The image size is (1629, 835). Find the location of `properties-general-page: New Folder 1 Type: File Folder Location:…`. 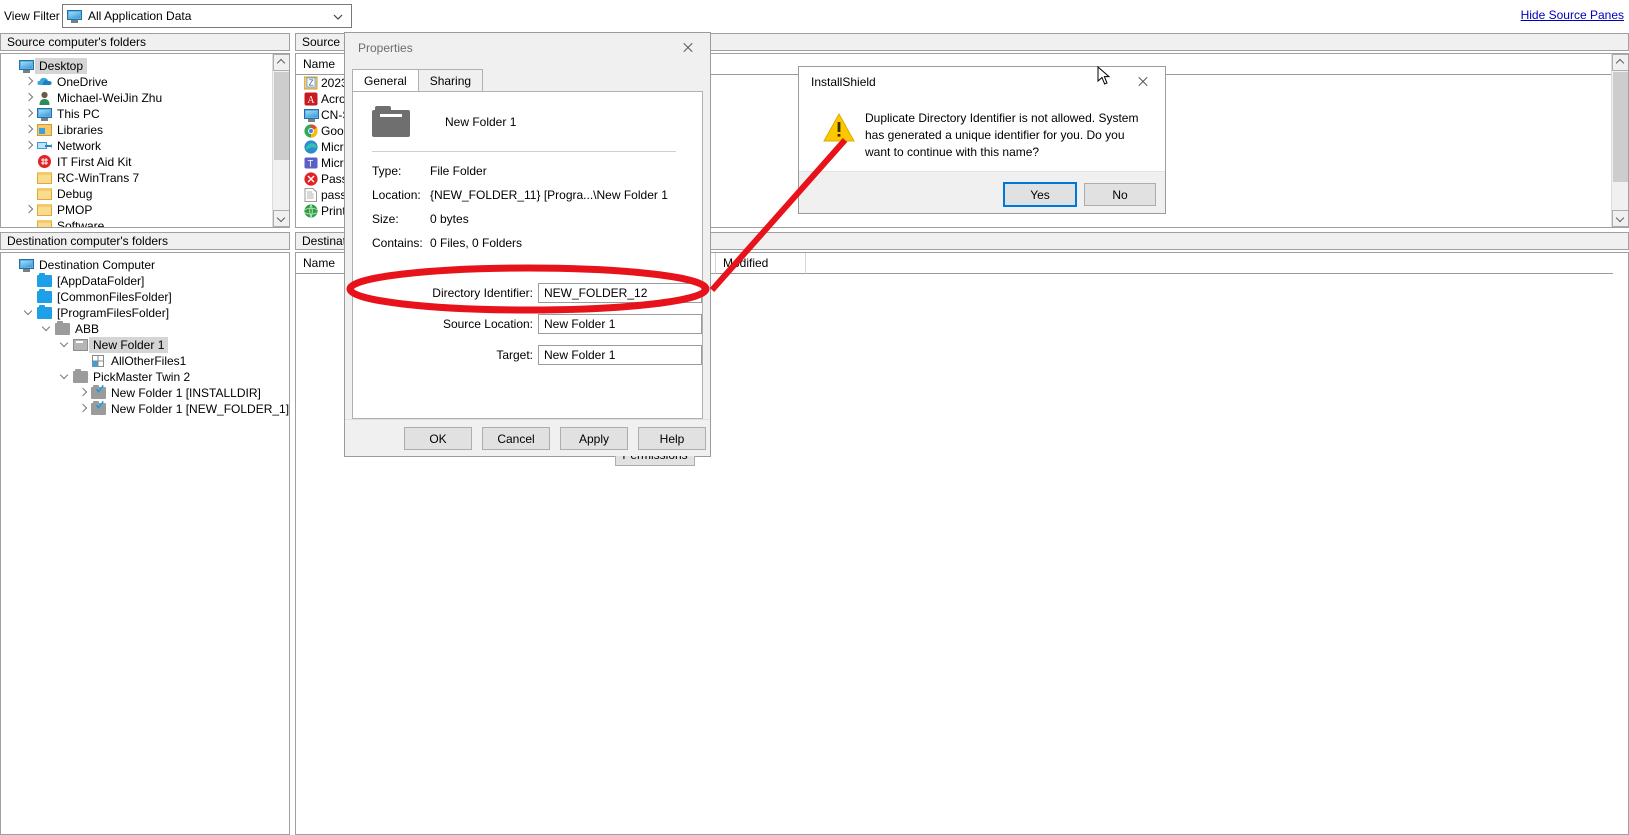

properties-general-page: New Folder 1 Type: File Folder Location:… is located at coordinates (527, 278).